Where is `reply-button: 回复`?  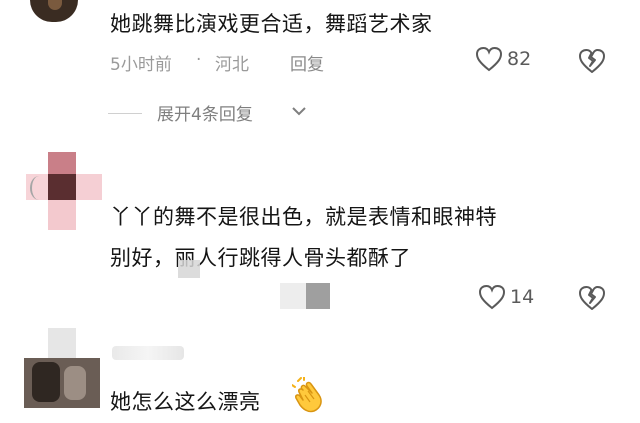
reply-button: 回复 is located at coordinates (307, 62).